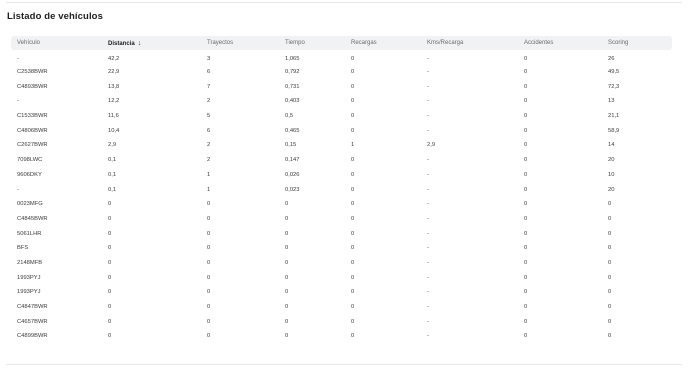 This screenshot has height=368, width=688. Describe the element at coordinates (611, 145) in the screenshot. I see `cell-scoring: 14` at that location.